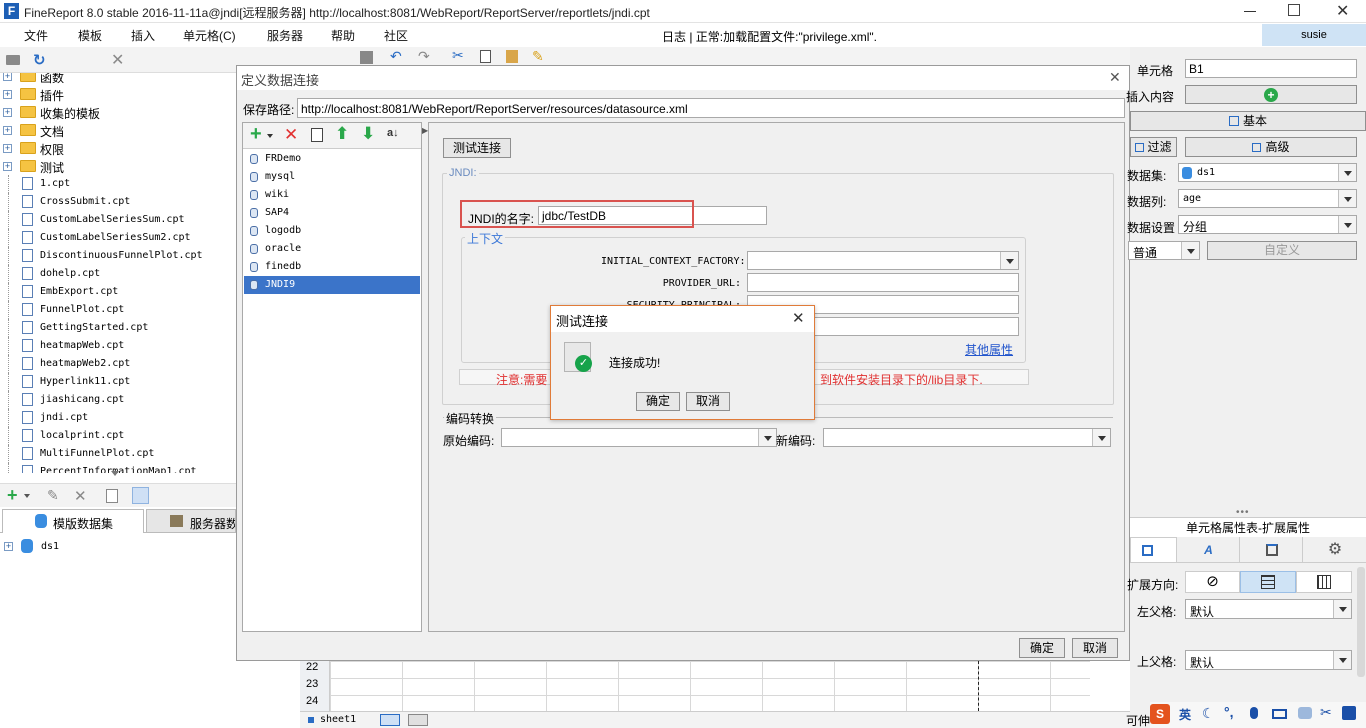 Image resolution: width=1366 pixels, height=728 pixels. Describe the element at coordinates (291, 135) in the screenshot. I see `delete-connection-icon: ✕` at that location.